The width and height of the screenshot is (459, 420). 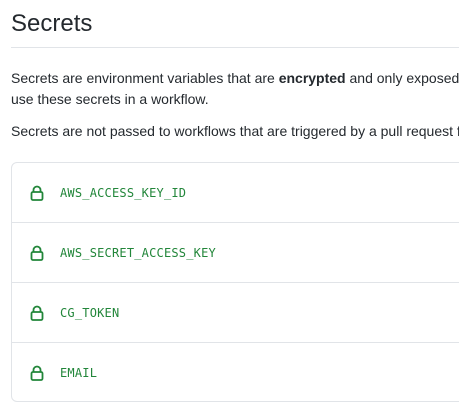 I want to click on intro-line1-suffix: and only exposed t, so click(x=402, y=78).